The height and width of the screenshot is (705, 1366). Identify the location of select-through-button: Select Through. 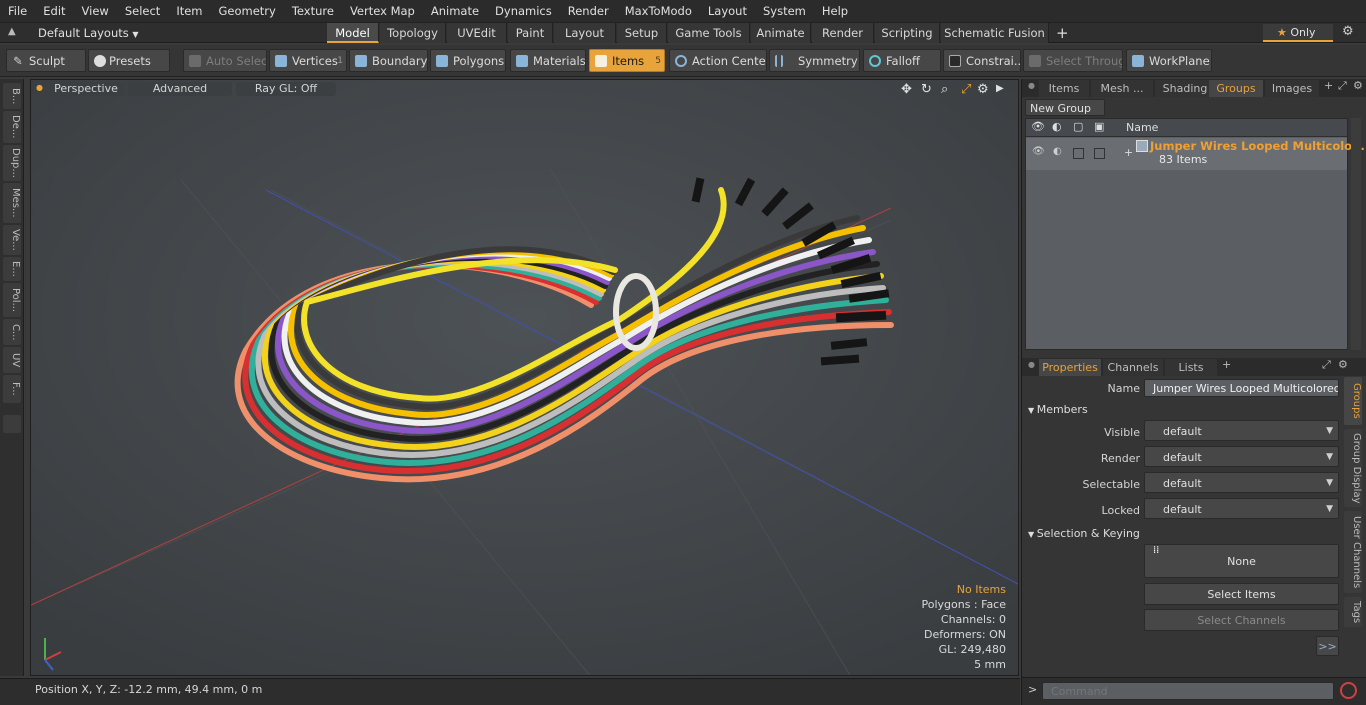
(1073, 60).